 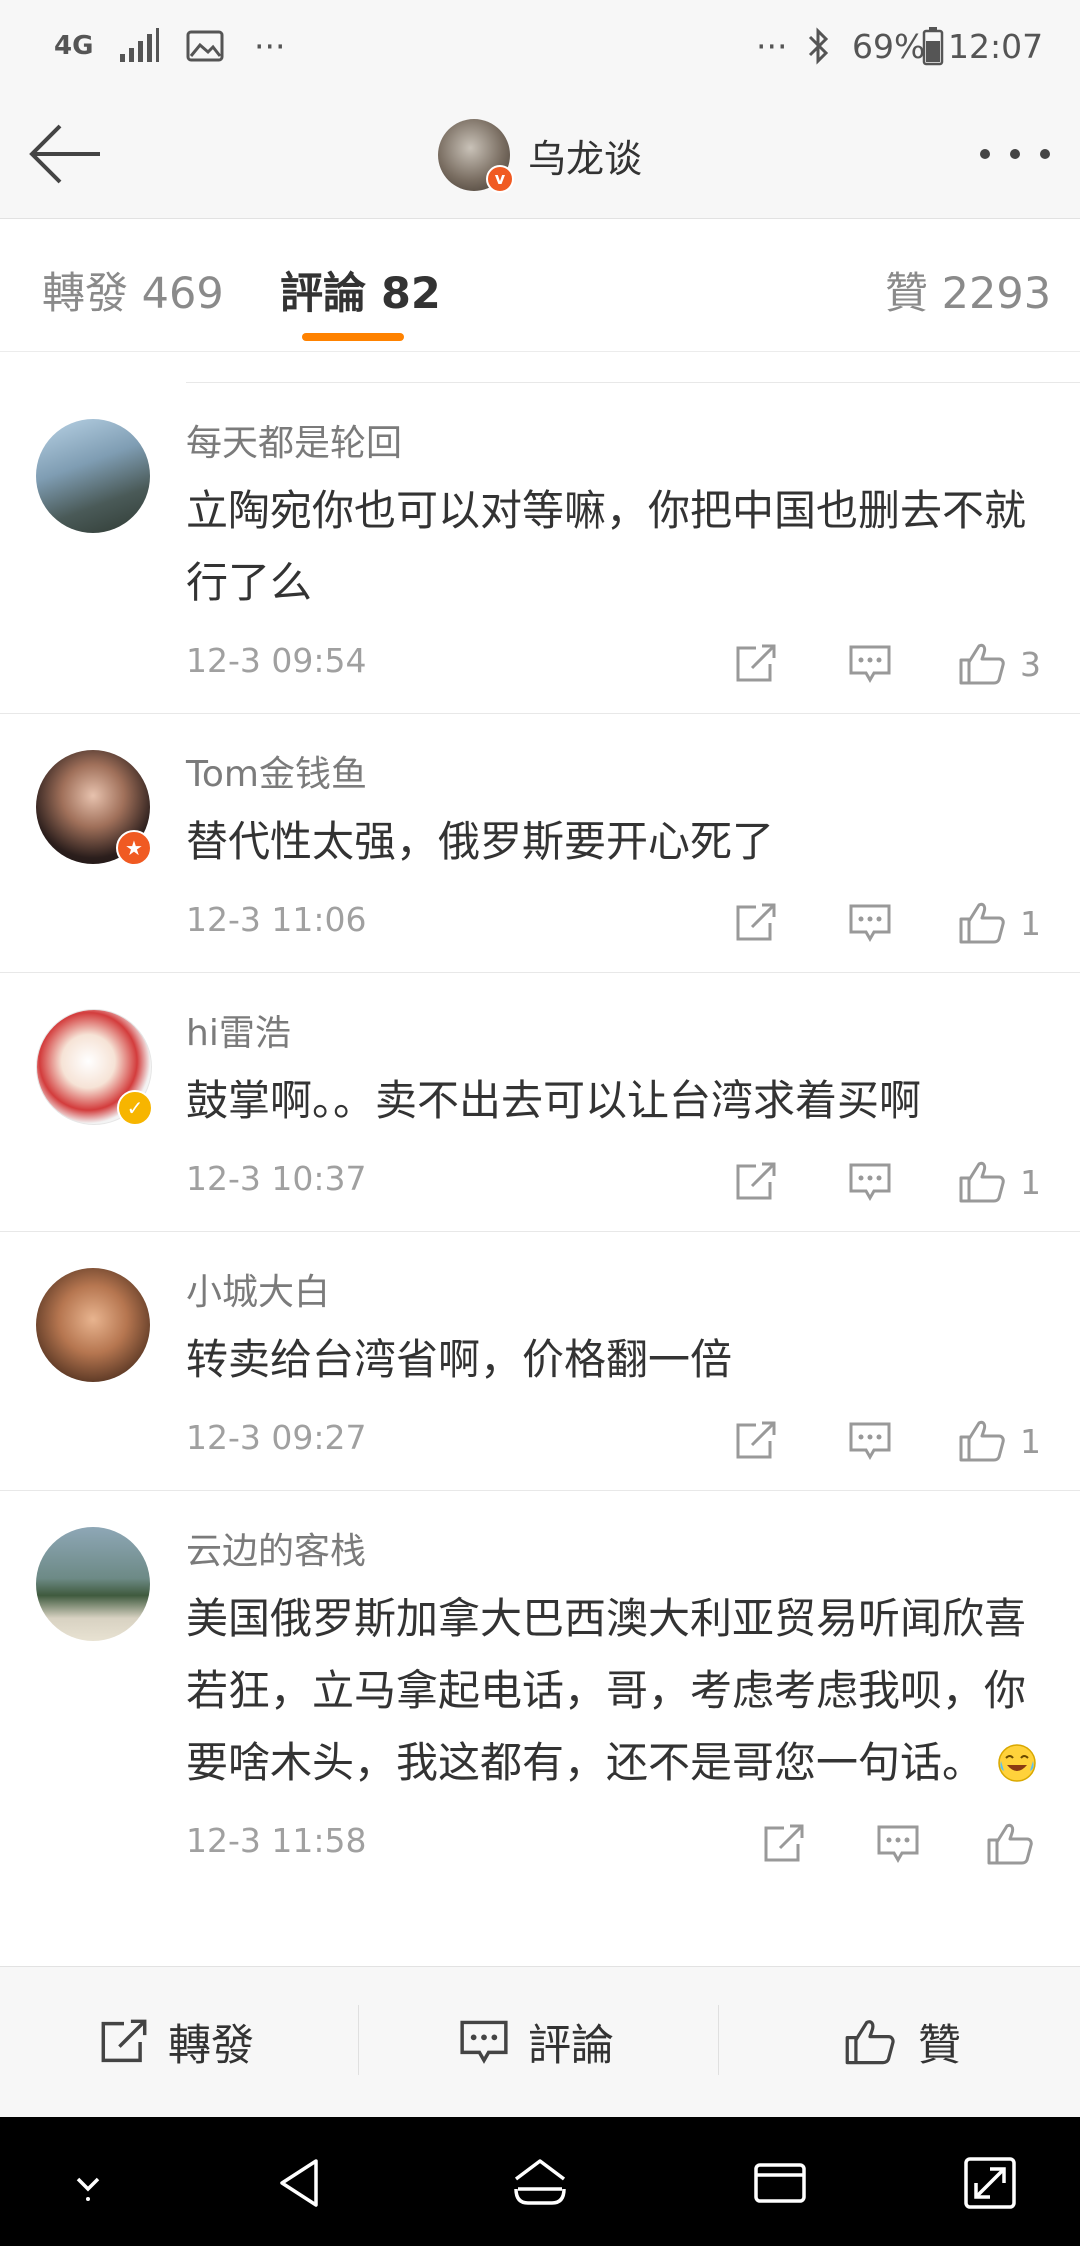 What do you see at coordinates (476, 156) in the screenshot?
I see `author-avatar: v` at bounding box center [476, 156].